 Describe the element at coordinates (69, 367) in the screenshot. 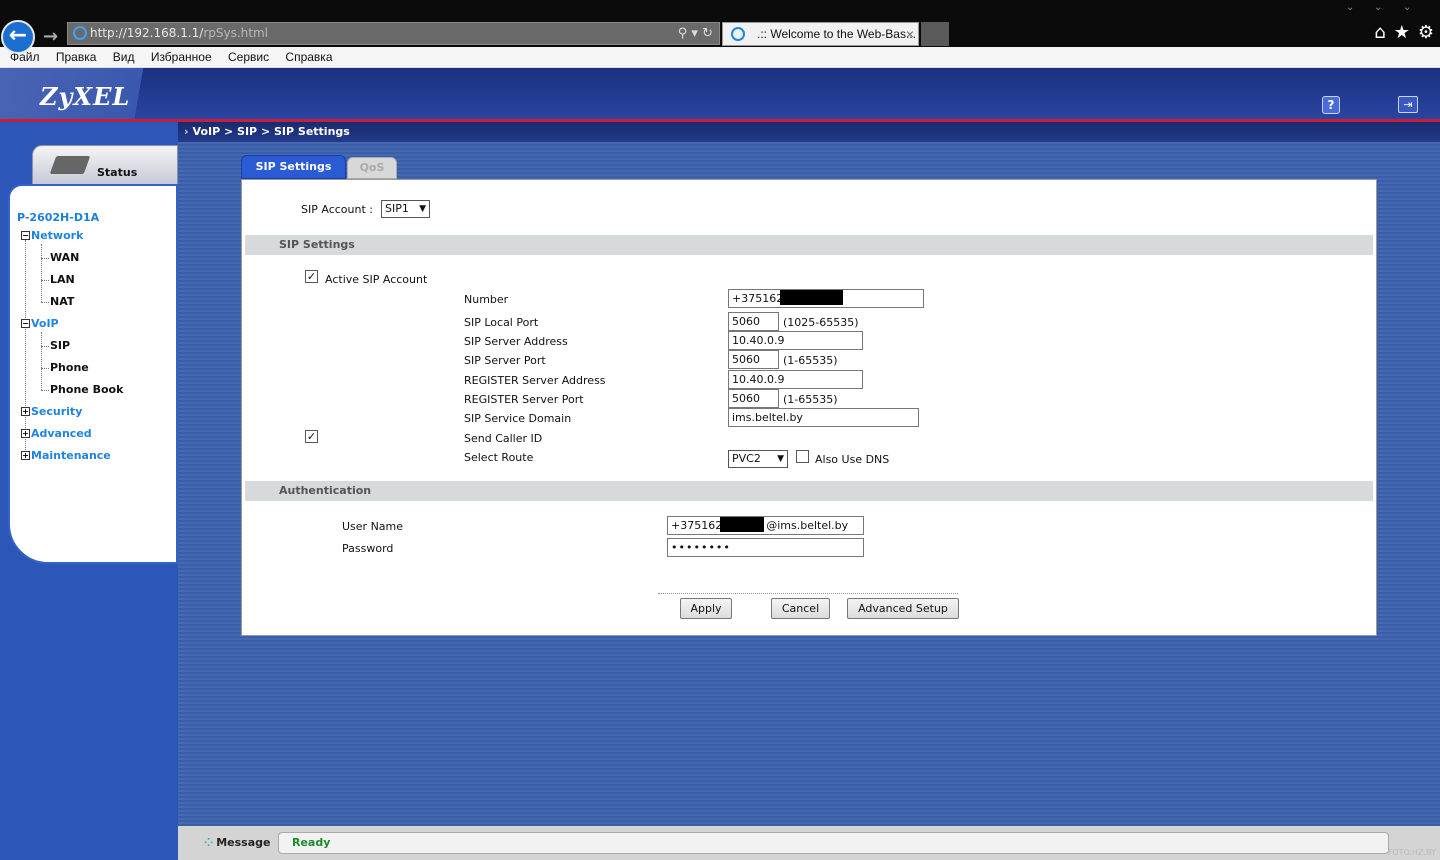

I see `nav-item-phone: Phone` at that location.